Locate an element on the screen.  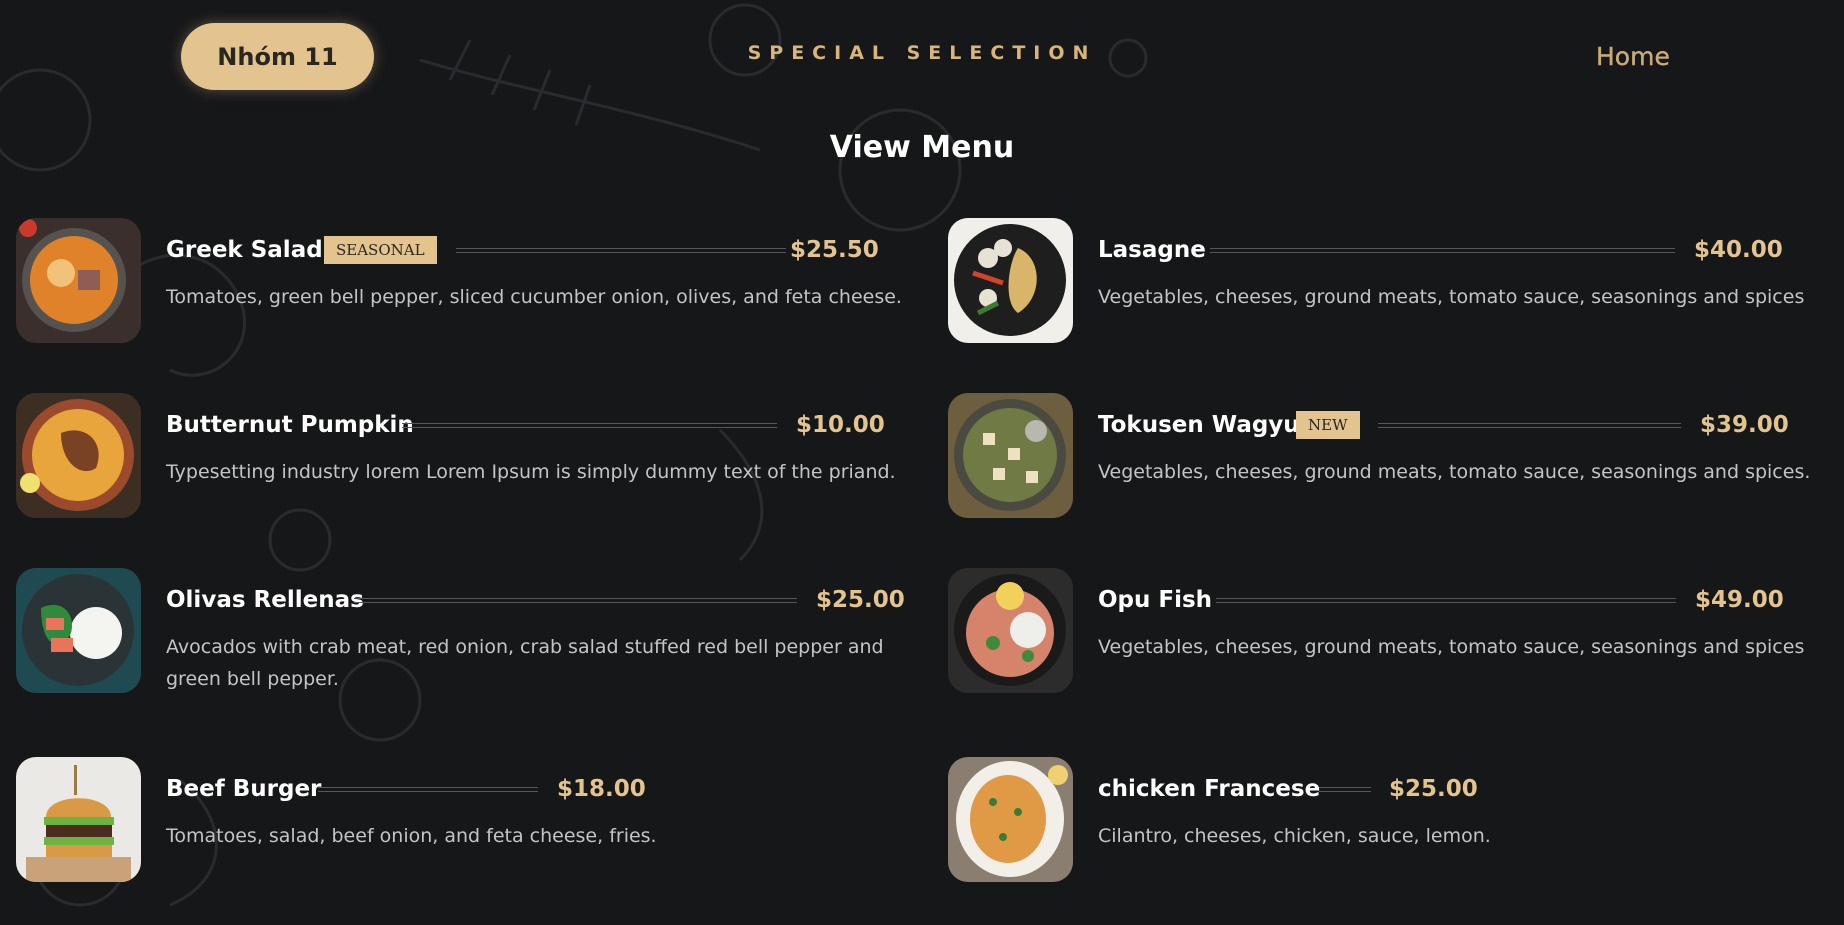
item-name: Opu Fish is located at coordinates (1155, 600).